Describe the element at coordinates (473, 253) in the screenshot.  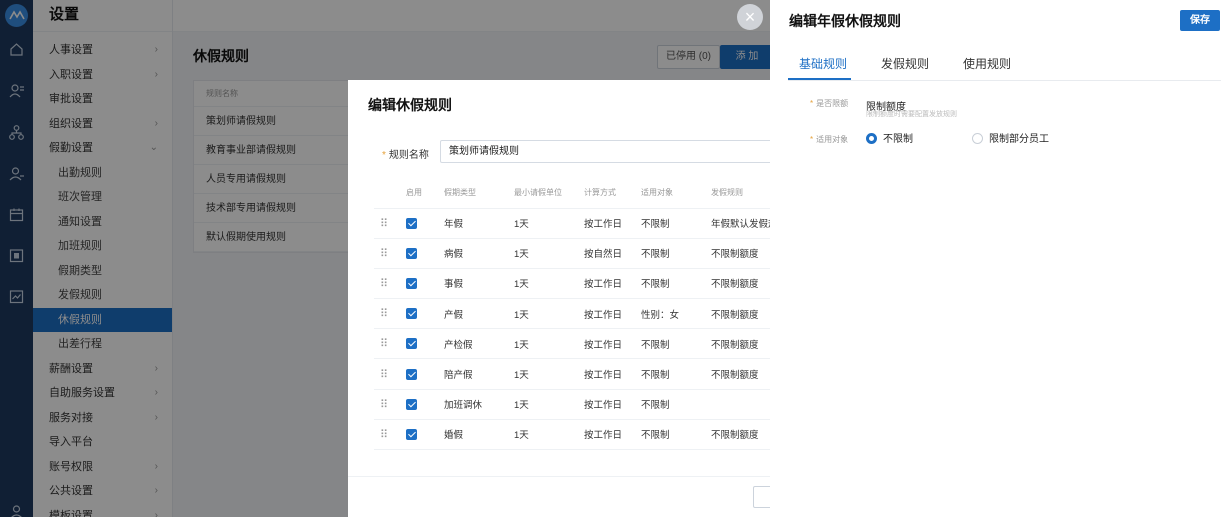
I see `cell-leave-type: 病假` at that location.